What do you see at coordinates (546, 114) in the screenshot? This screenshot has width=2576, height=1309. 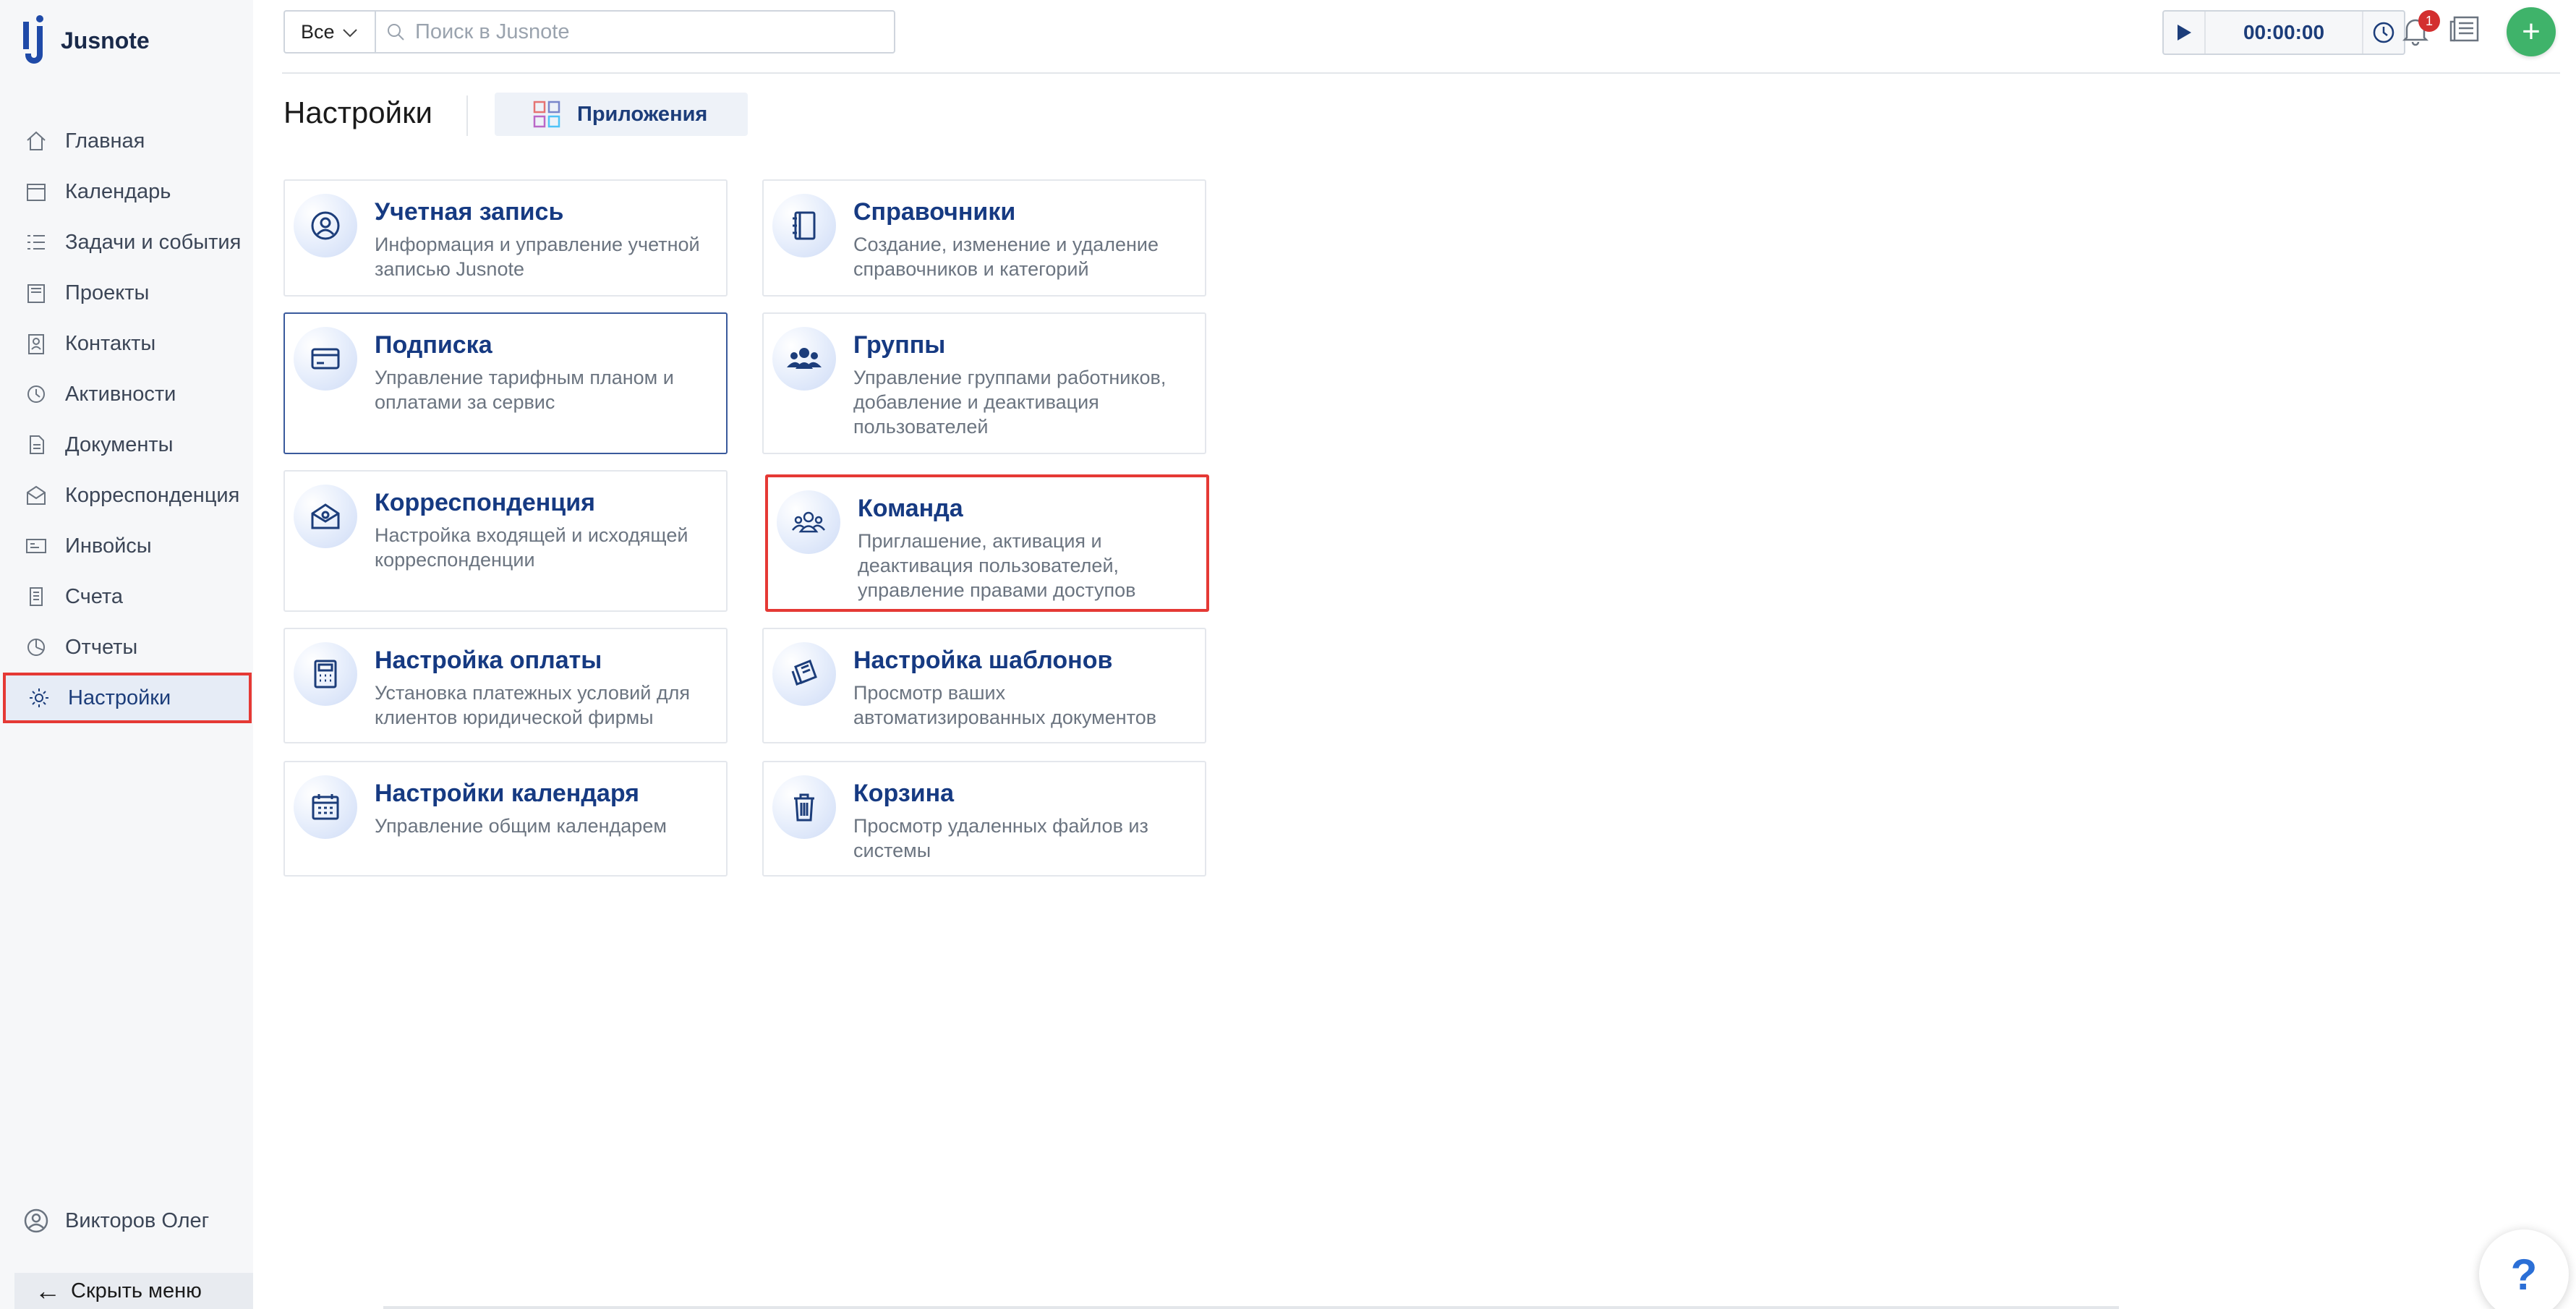 I see `apps-grid-icon` at bounding box center [546, 114].